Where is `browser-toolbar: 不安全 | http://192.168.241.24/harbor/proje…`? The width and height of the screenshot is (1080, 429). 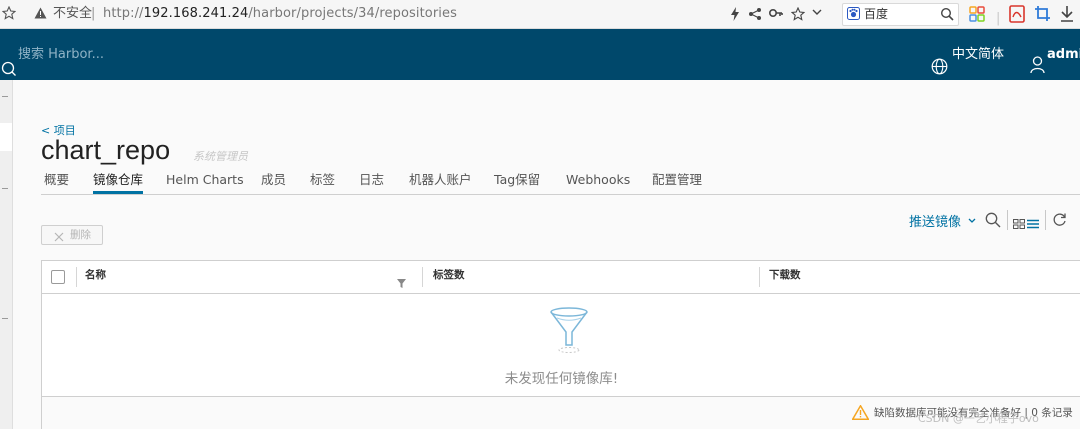 browser-toolbar: 不安全 | http://192.168.241.24/harbor/proje… is located at coordinates (540, 14).